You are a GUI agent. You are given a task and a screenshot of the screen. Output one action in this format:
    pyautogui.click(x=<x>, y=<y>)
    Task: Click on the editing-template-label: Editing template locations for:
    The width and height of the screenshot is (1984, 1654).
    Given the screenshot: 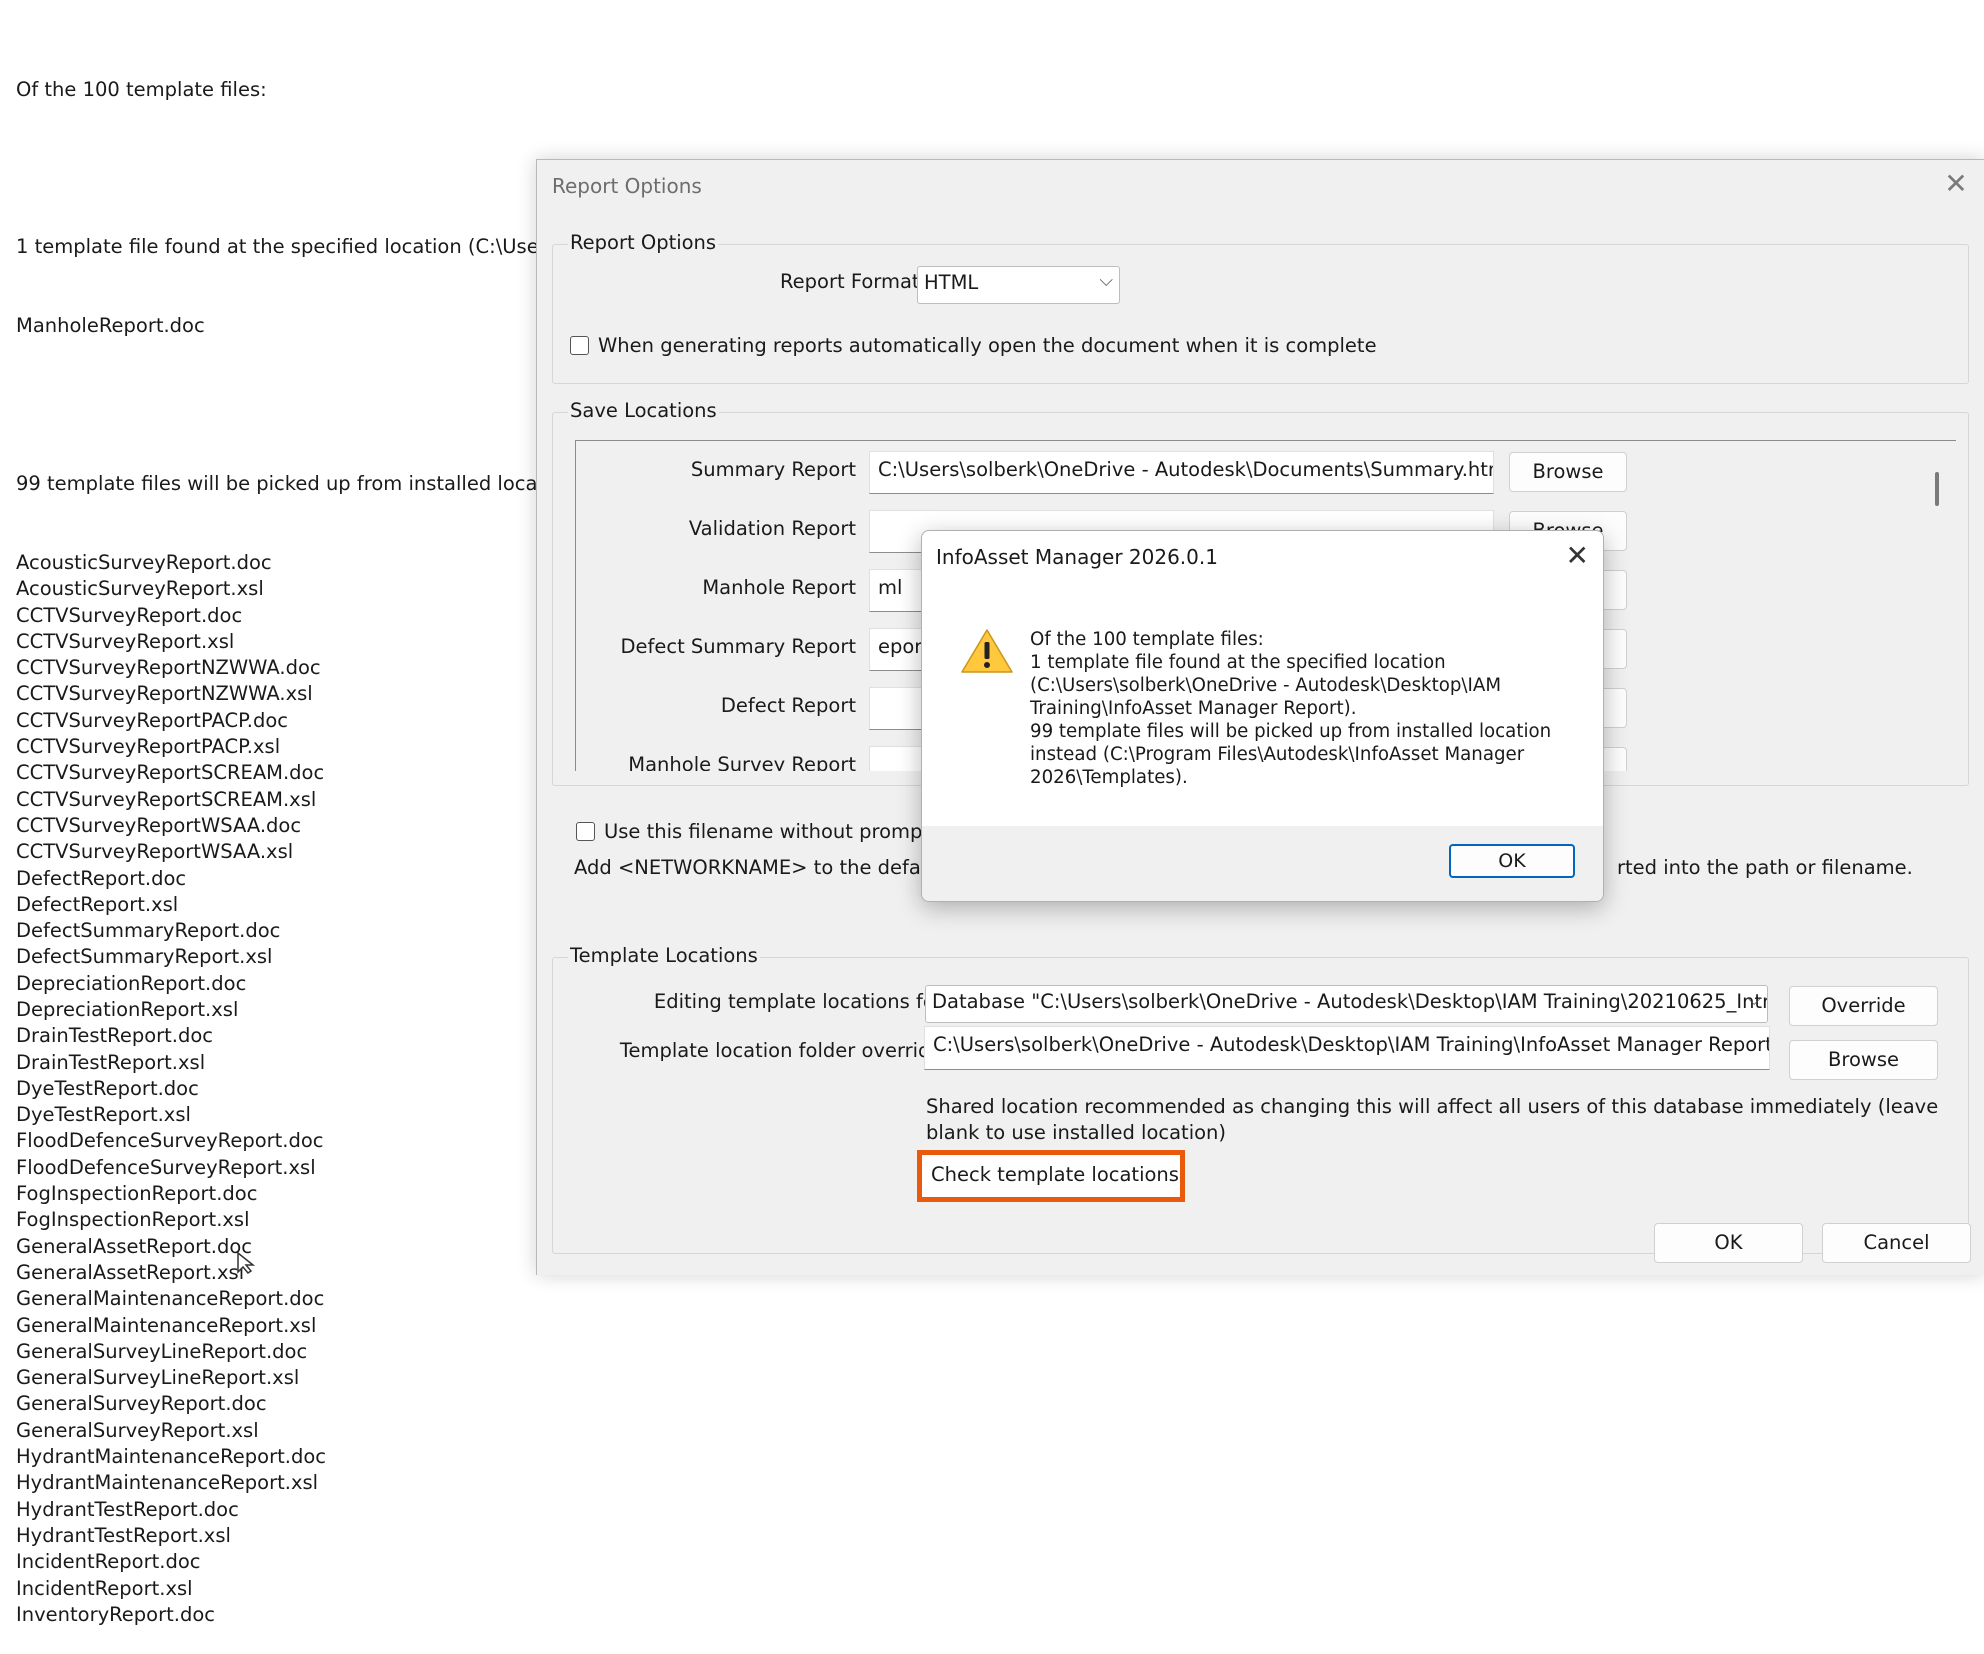 What is the action you would take?
    pyautogui.click(x=801, y=1001)
    